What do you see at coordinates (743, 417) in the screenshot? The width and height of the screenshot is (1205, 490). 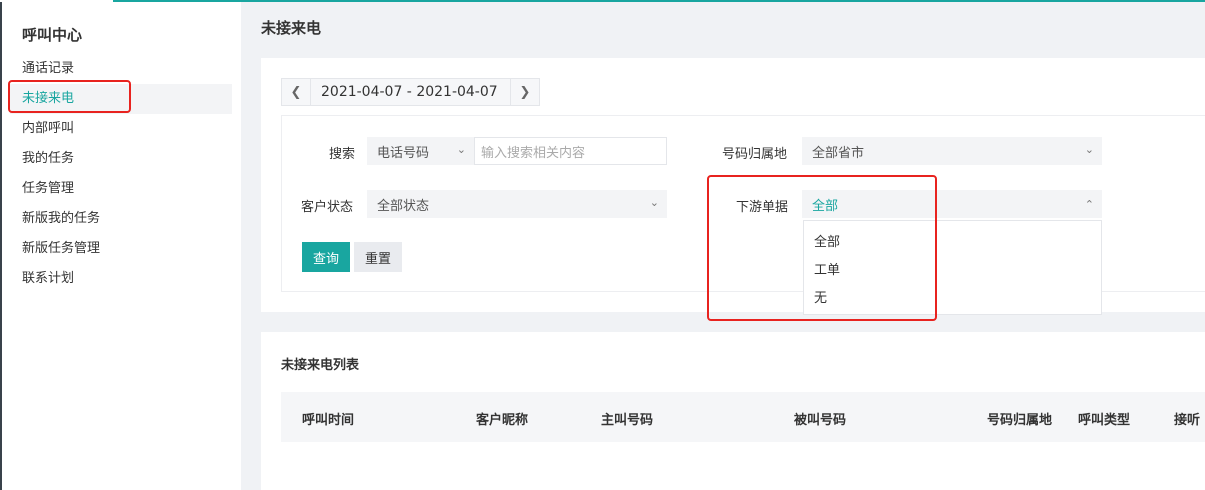 I see `table-header: 呼叫时间 客户昵称 主叫号码 被叫号码 号码归属地 呼叫类型 接听` at bounding box center [743, 417].